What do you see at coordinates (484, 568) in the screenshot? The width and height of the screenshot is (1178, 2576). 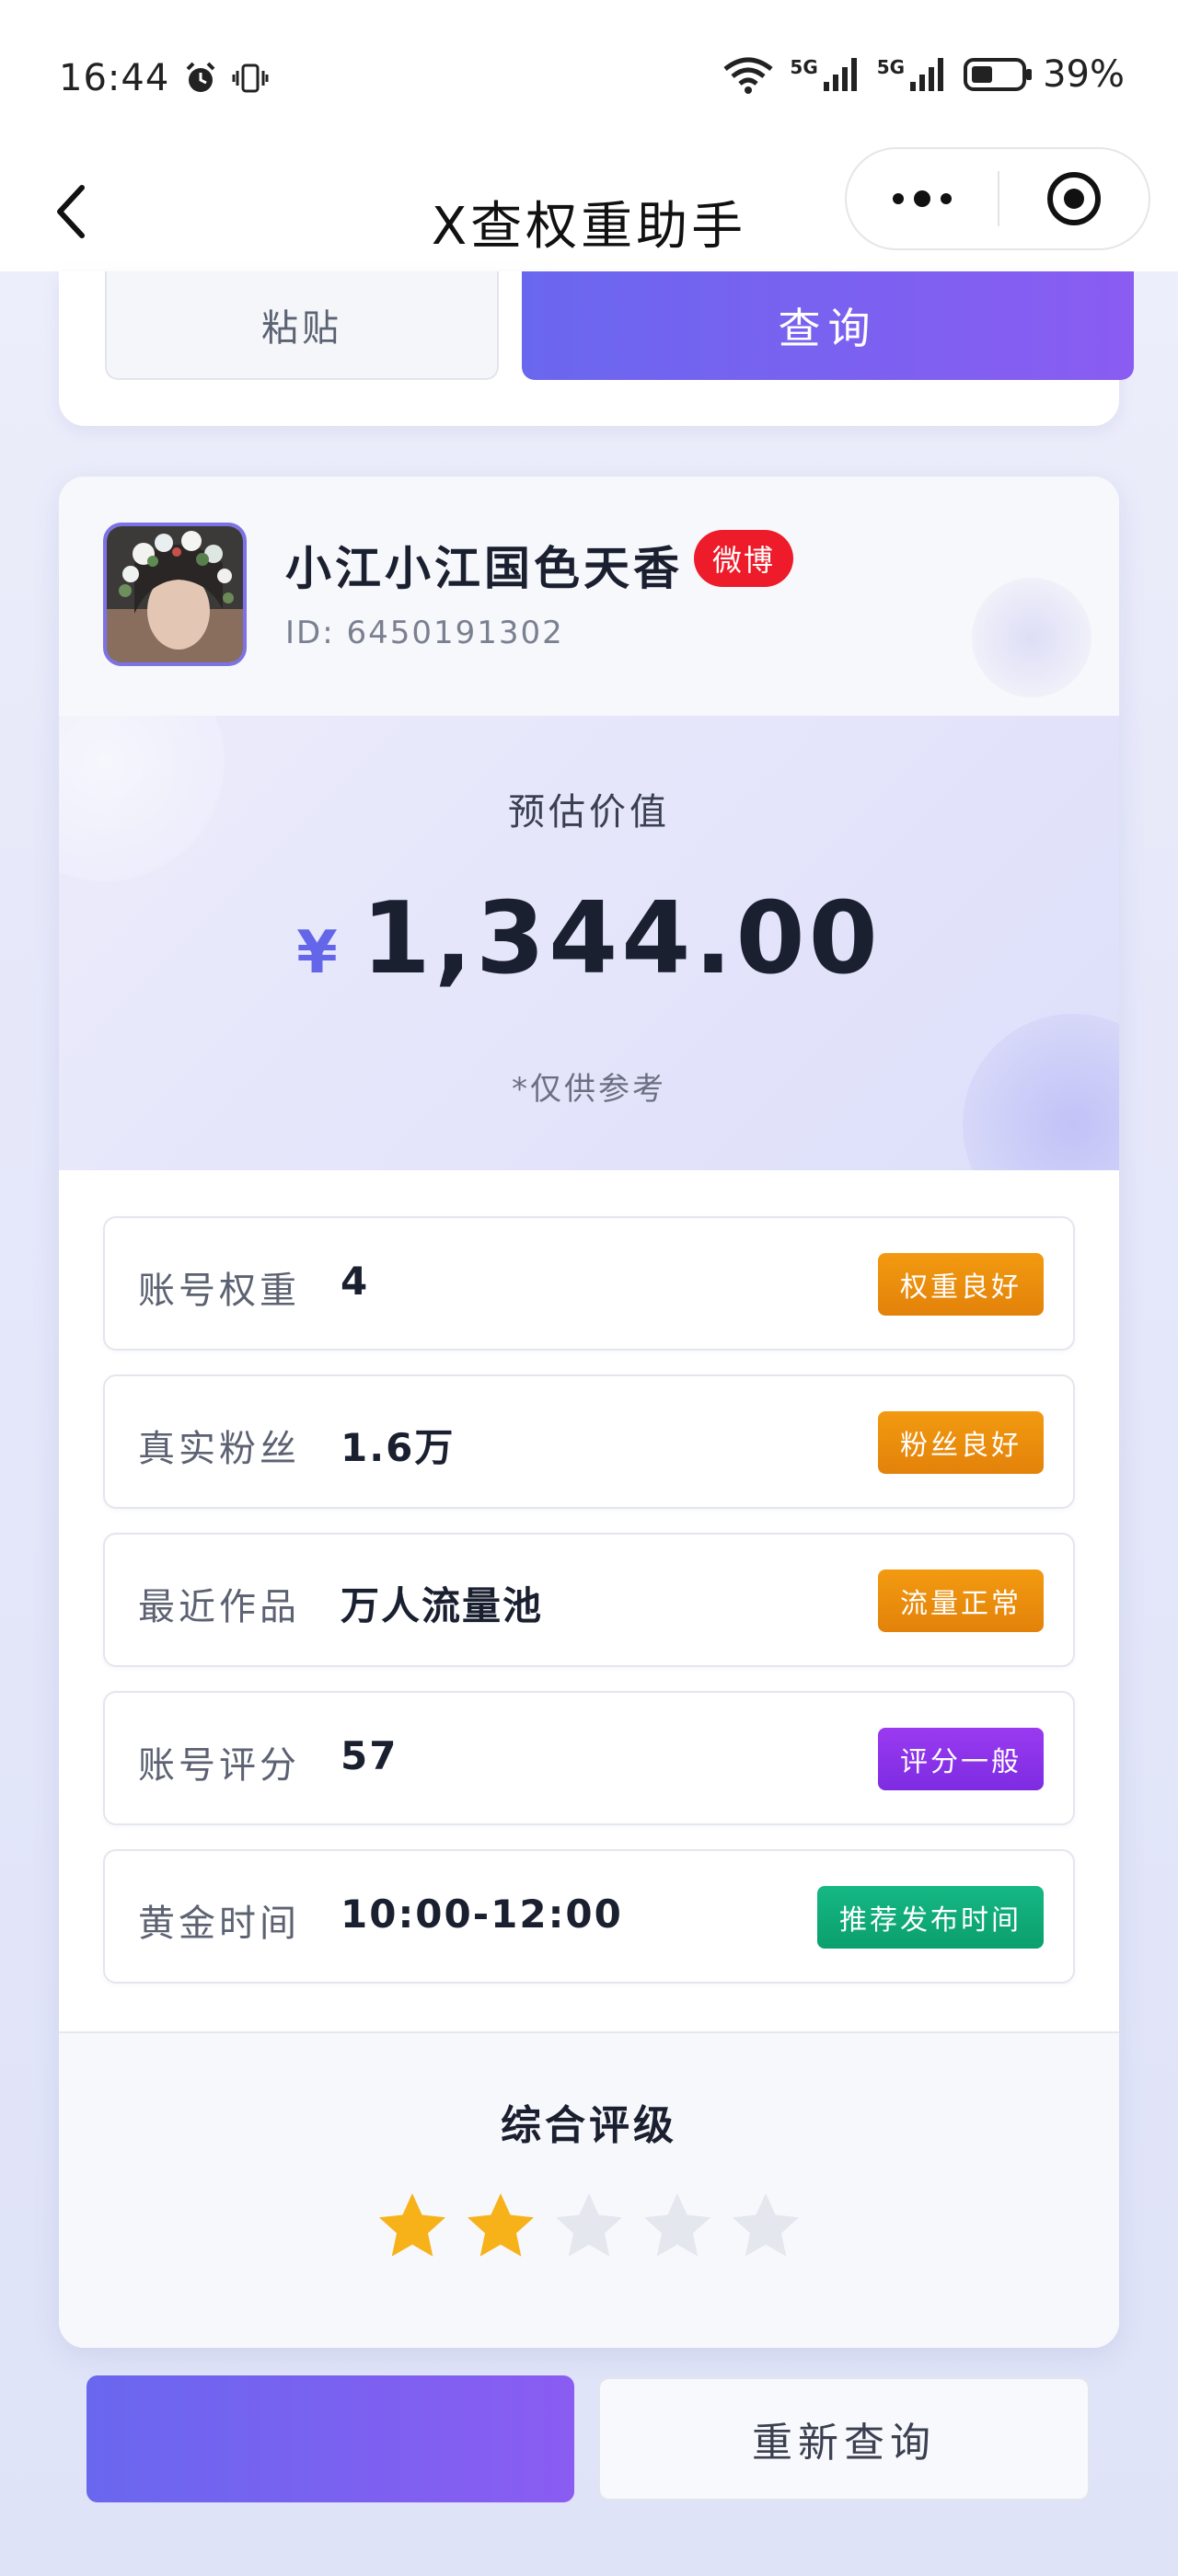 I see `nickname: 小江小江国色天香` at bounding box center [484, 568].